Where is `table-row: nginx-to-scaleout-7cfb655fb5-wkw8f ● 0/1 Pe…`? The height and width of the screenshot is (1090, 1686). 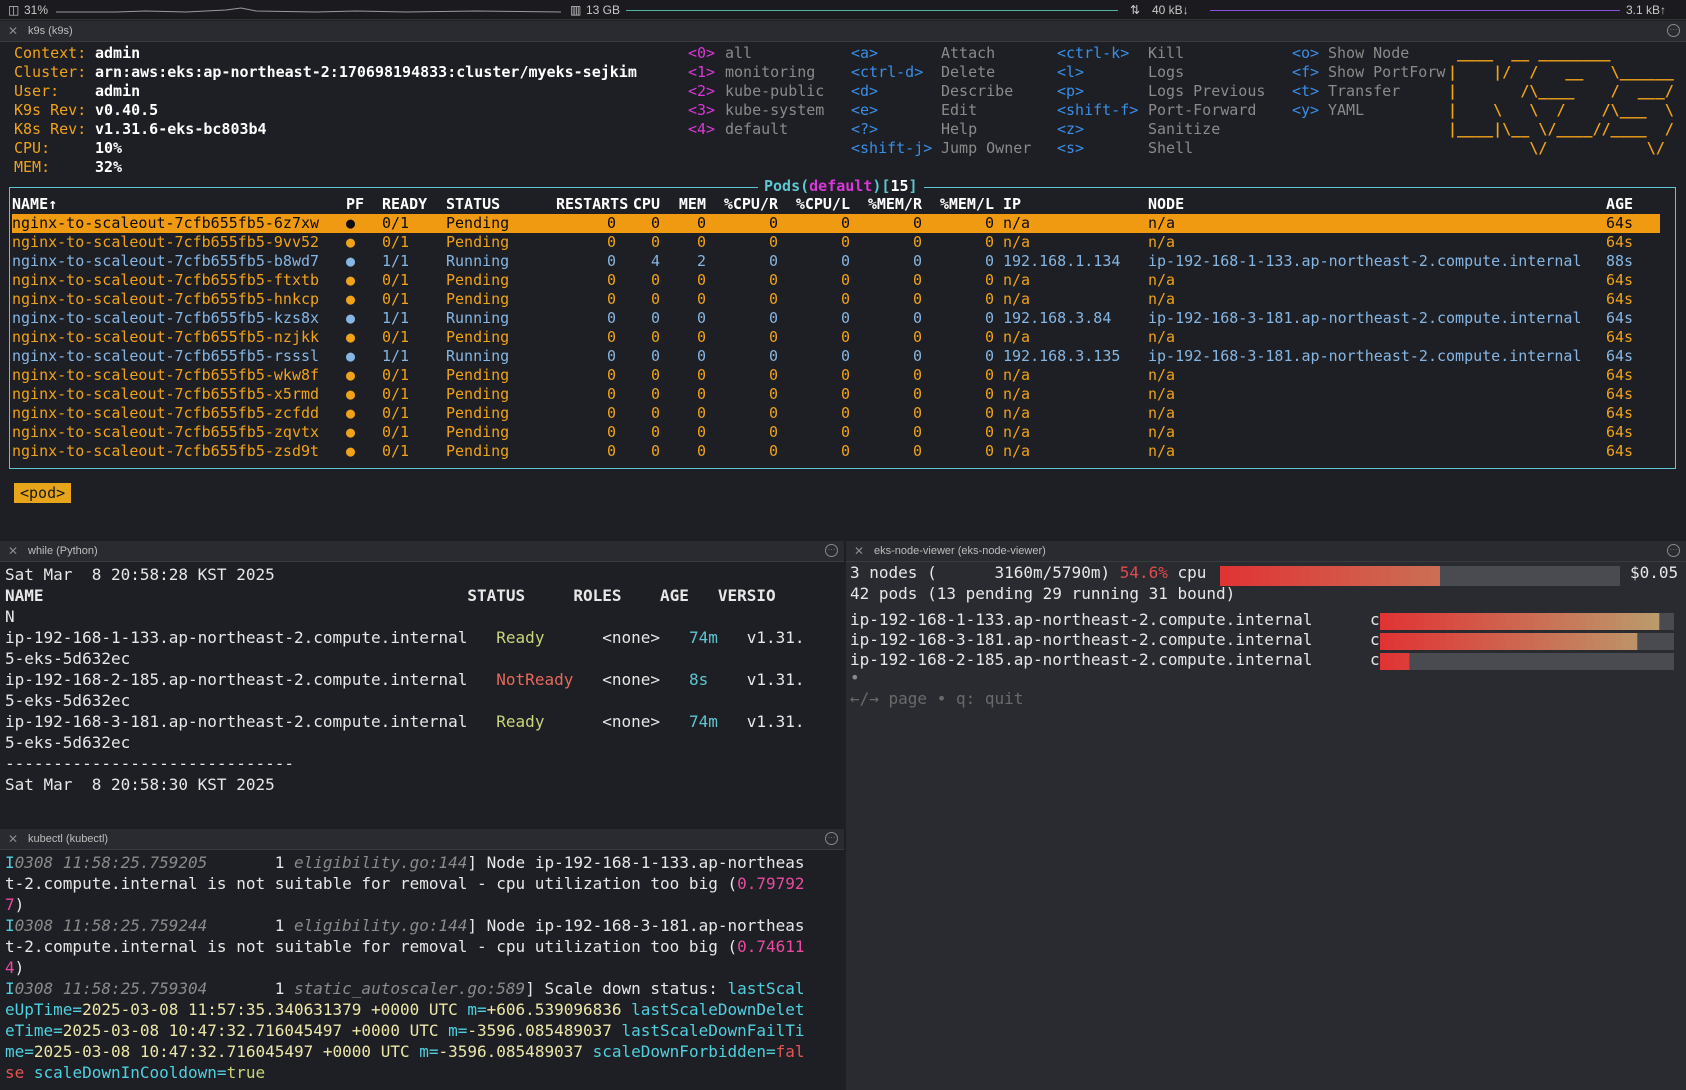
table-row: nginx-to-scaleout-7cfb655fb5-wkw8f ● 0/1 Pe… is located at coordinates (836, 375).